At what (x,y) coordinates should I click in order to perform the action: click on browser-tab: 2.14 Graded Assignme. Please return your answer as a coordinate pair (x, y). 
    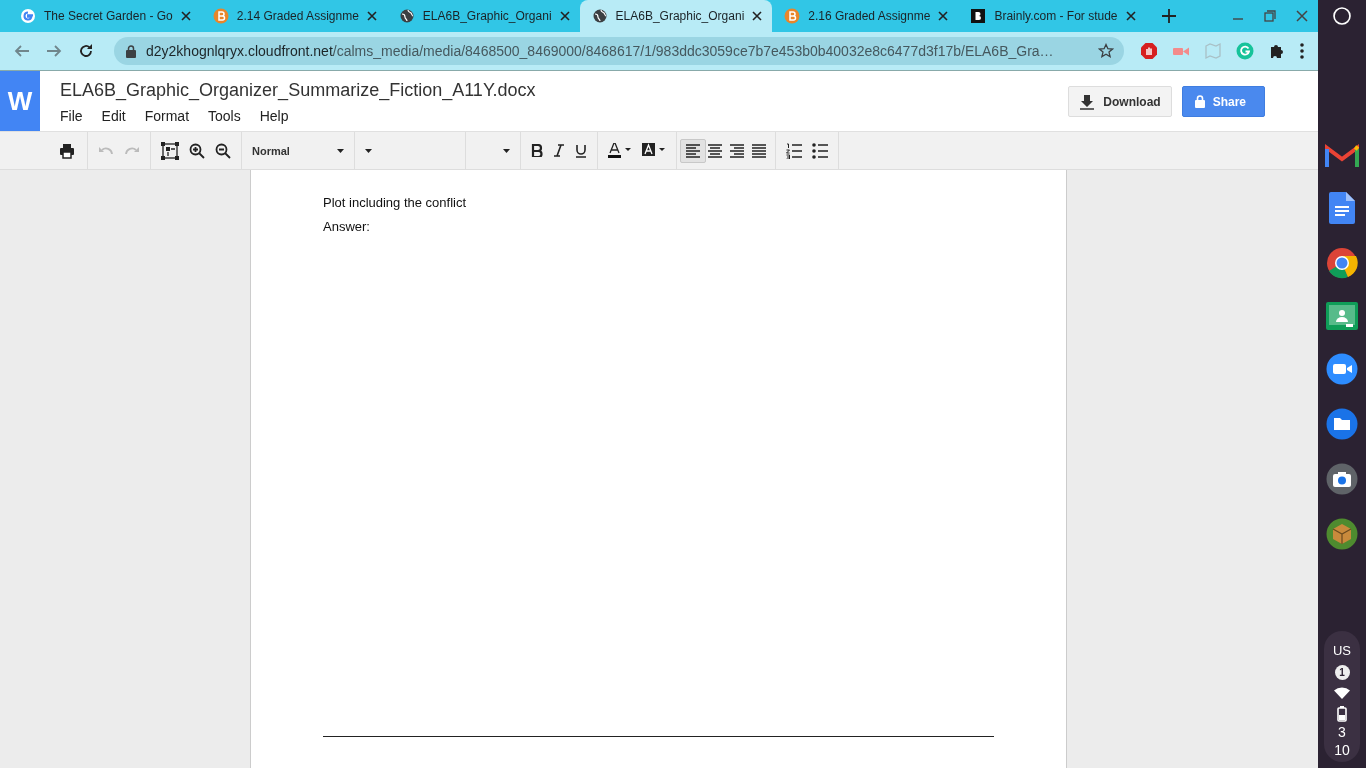
    Looking at the image, I should click on (293, 16).